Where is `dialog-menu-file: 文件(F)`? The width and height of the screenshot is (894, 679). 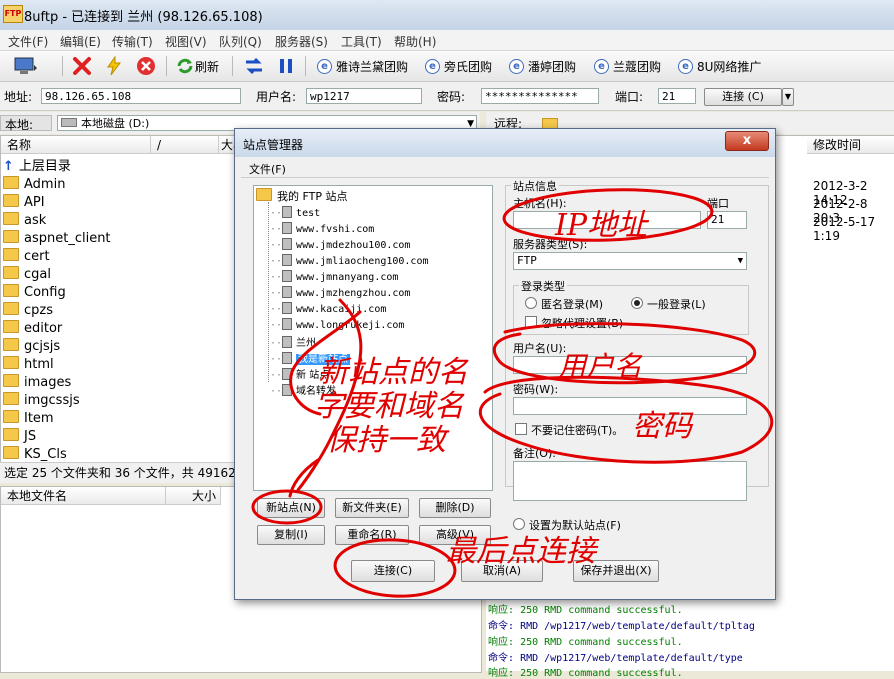
dialog-menu-file: 文件(F) is located at coordinates (267, 169).